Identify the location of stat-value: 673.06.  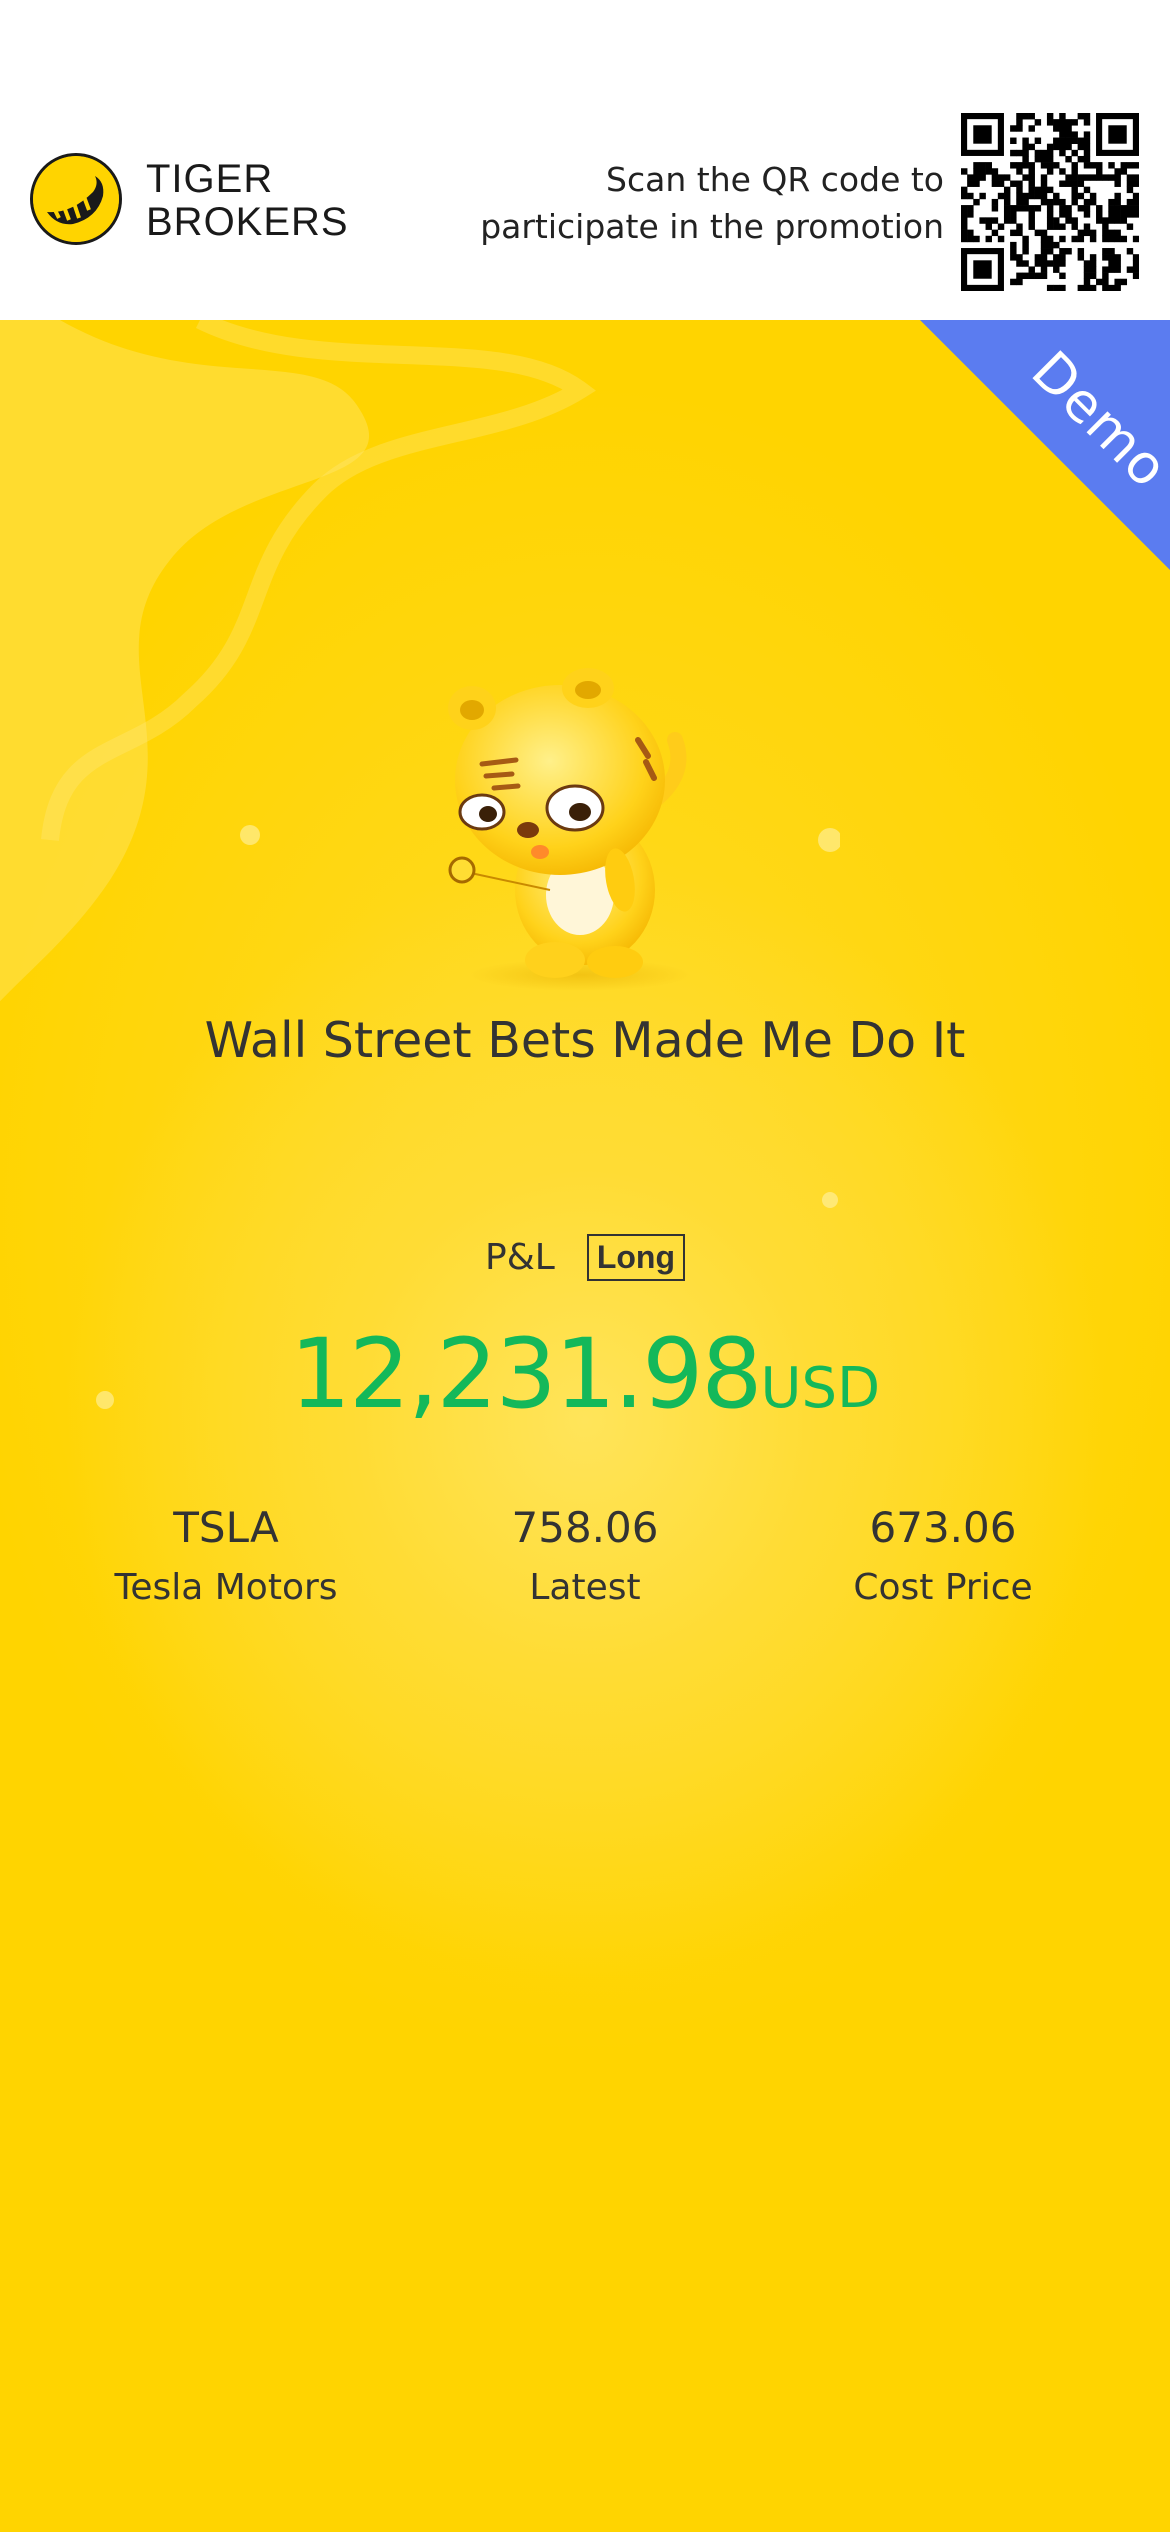
(943, 1527).